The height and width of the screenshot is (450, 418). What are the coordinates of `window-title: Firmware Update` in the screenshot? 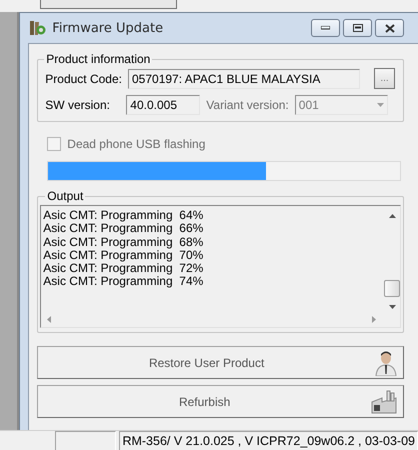 It's located at (108, 28).